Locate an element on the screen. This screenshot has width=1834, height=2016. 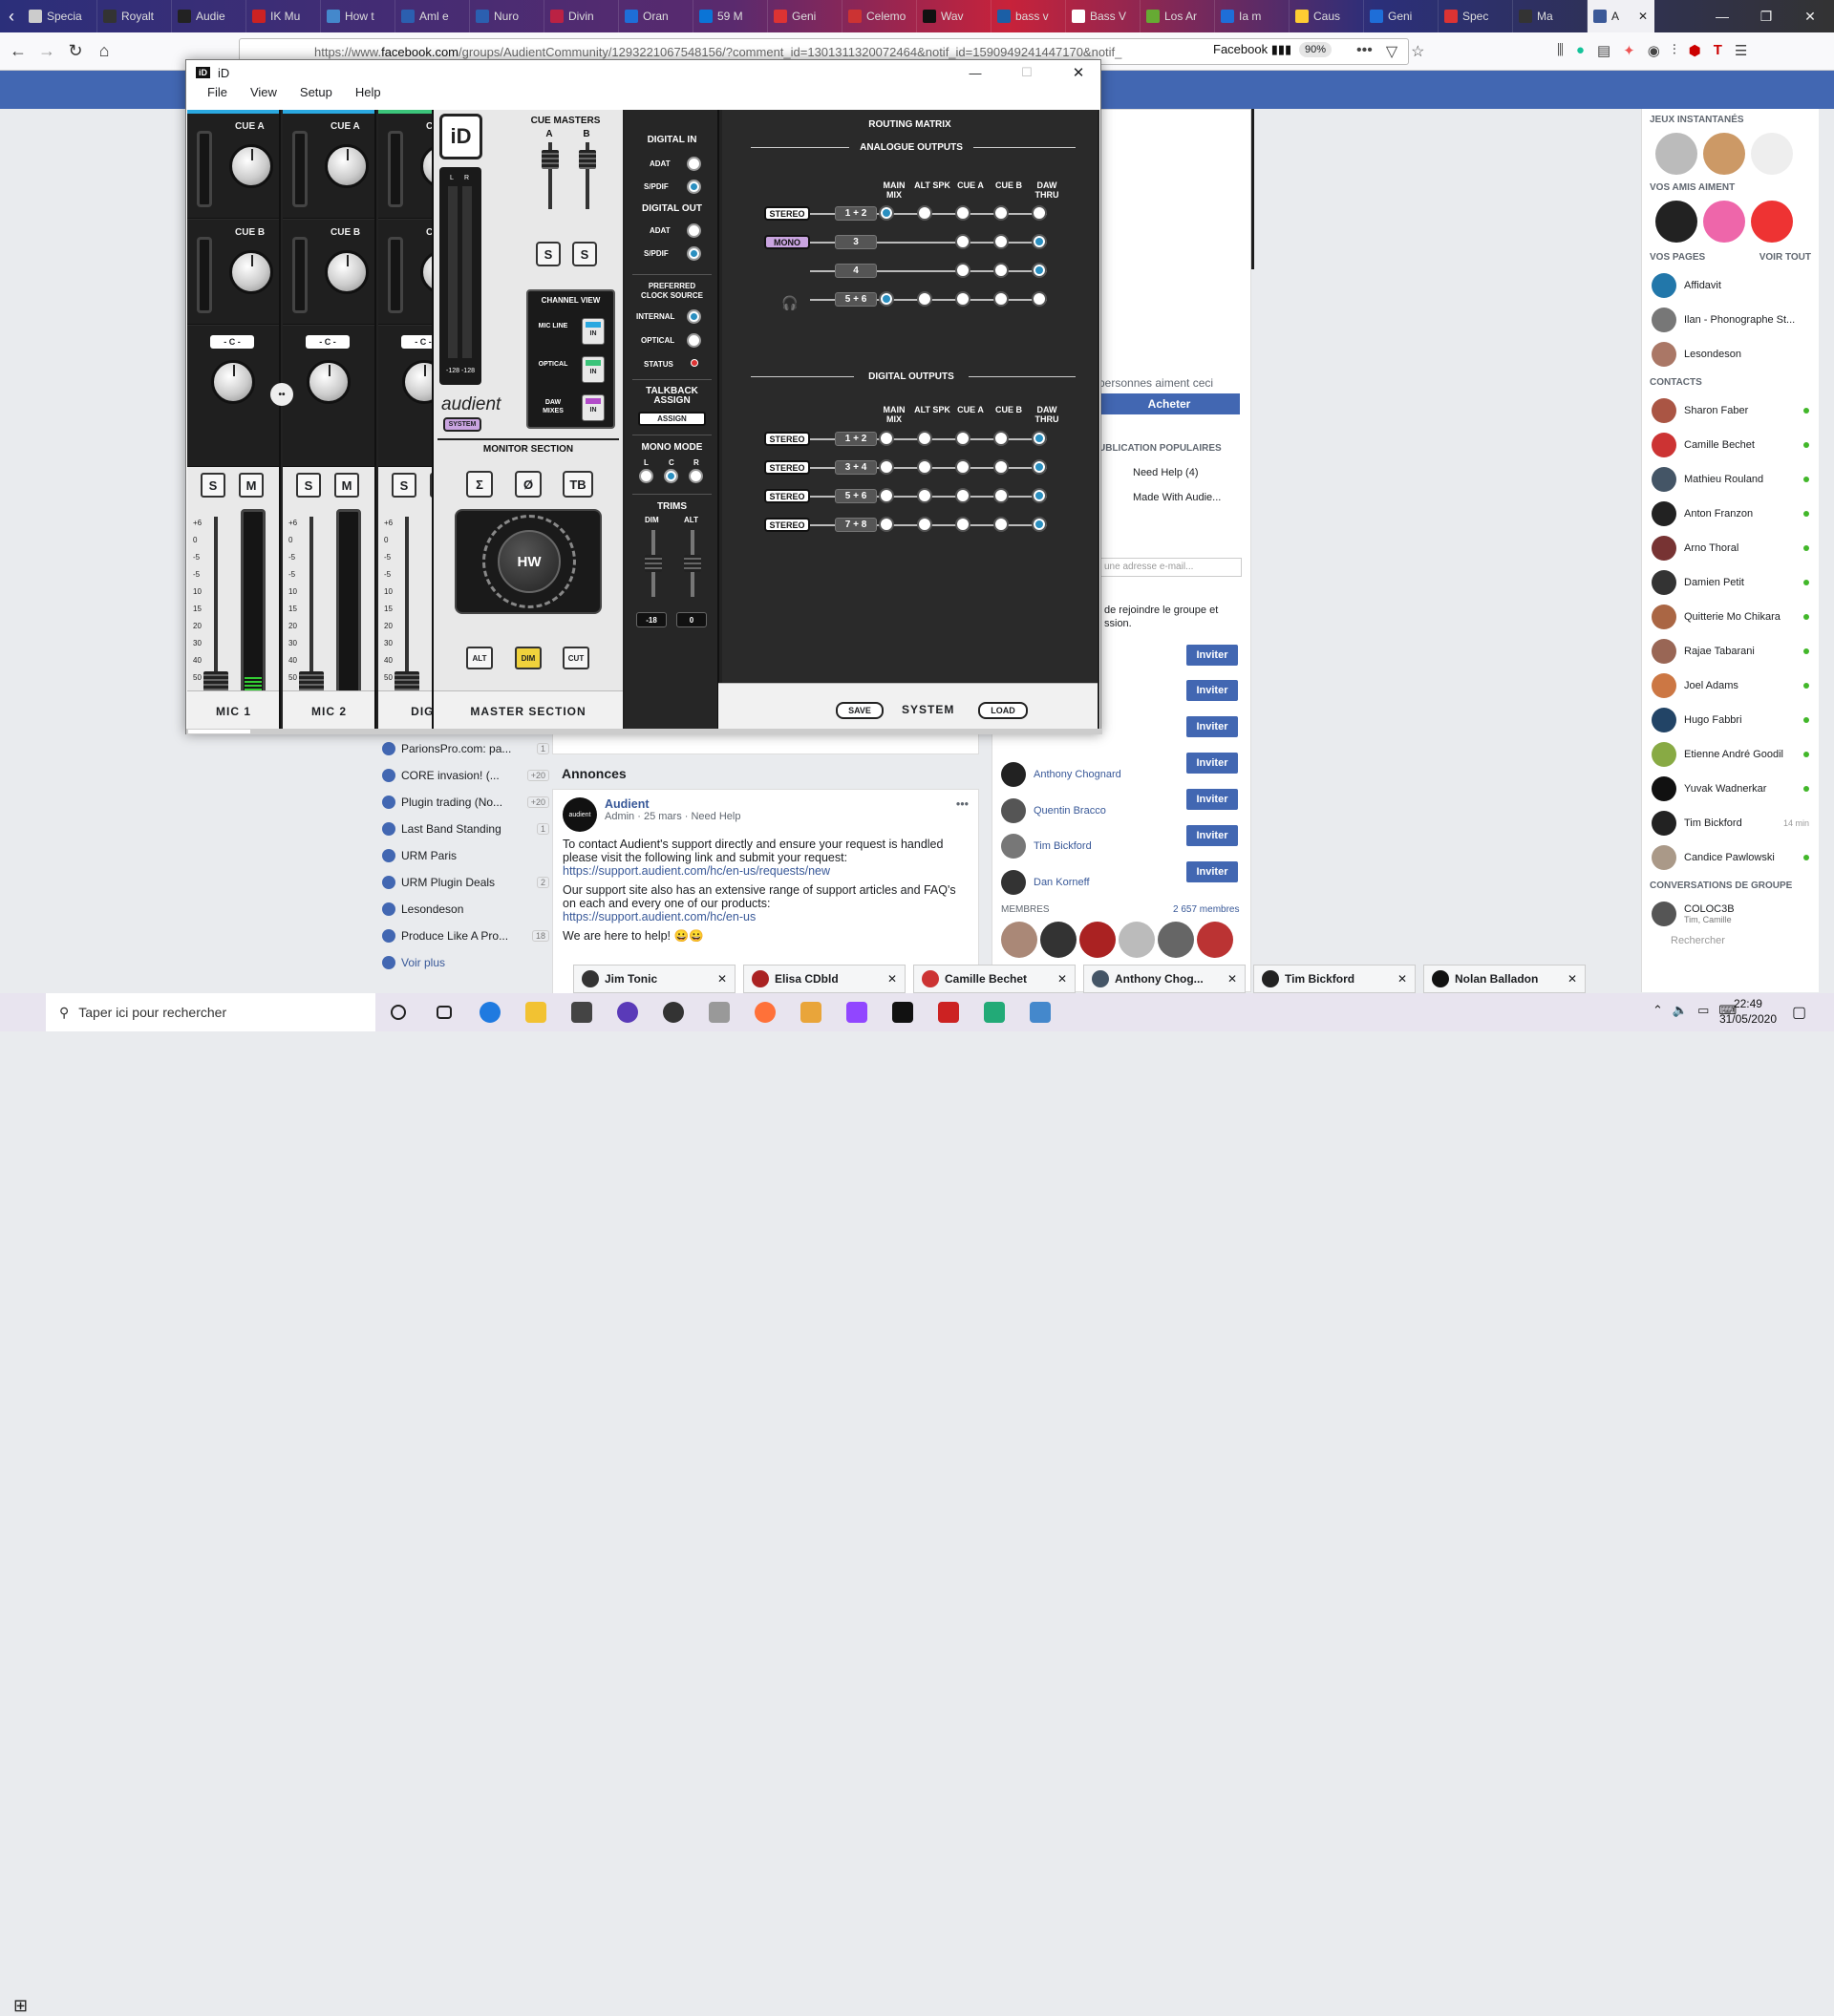
contact-item: Mathieu Rouland is located at coordinates (1730, 479).